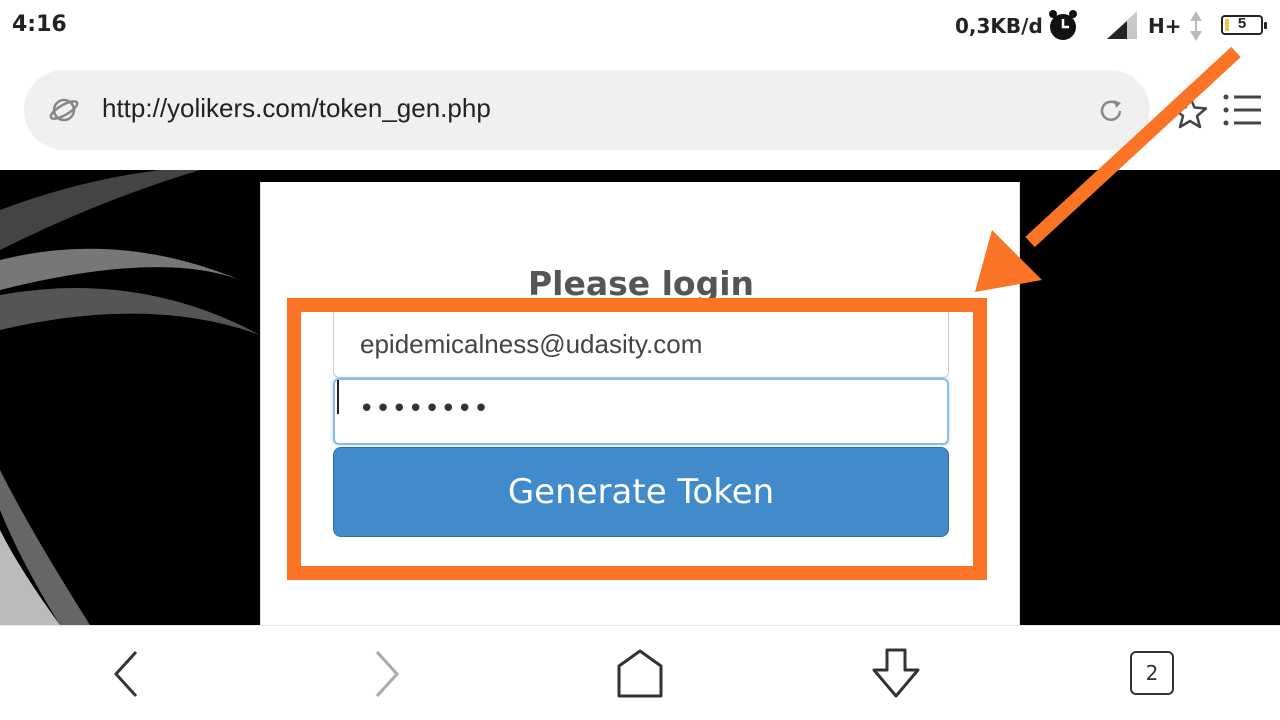 Image resolution: width=1280 pixels, height=720 pixels. I want to click on back-icon, so click(128, 674).